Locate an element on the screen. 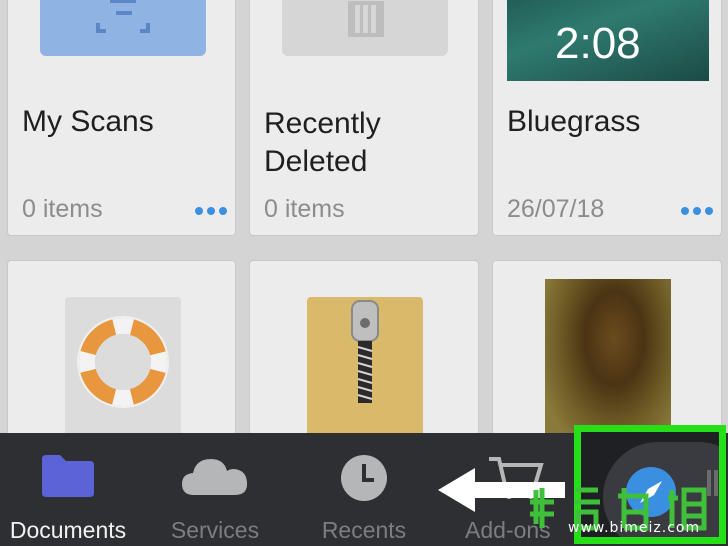 This screenshot has width=728, height=546. video-thumbnail: 2:08 is located at coordinates (608, 40).